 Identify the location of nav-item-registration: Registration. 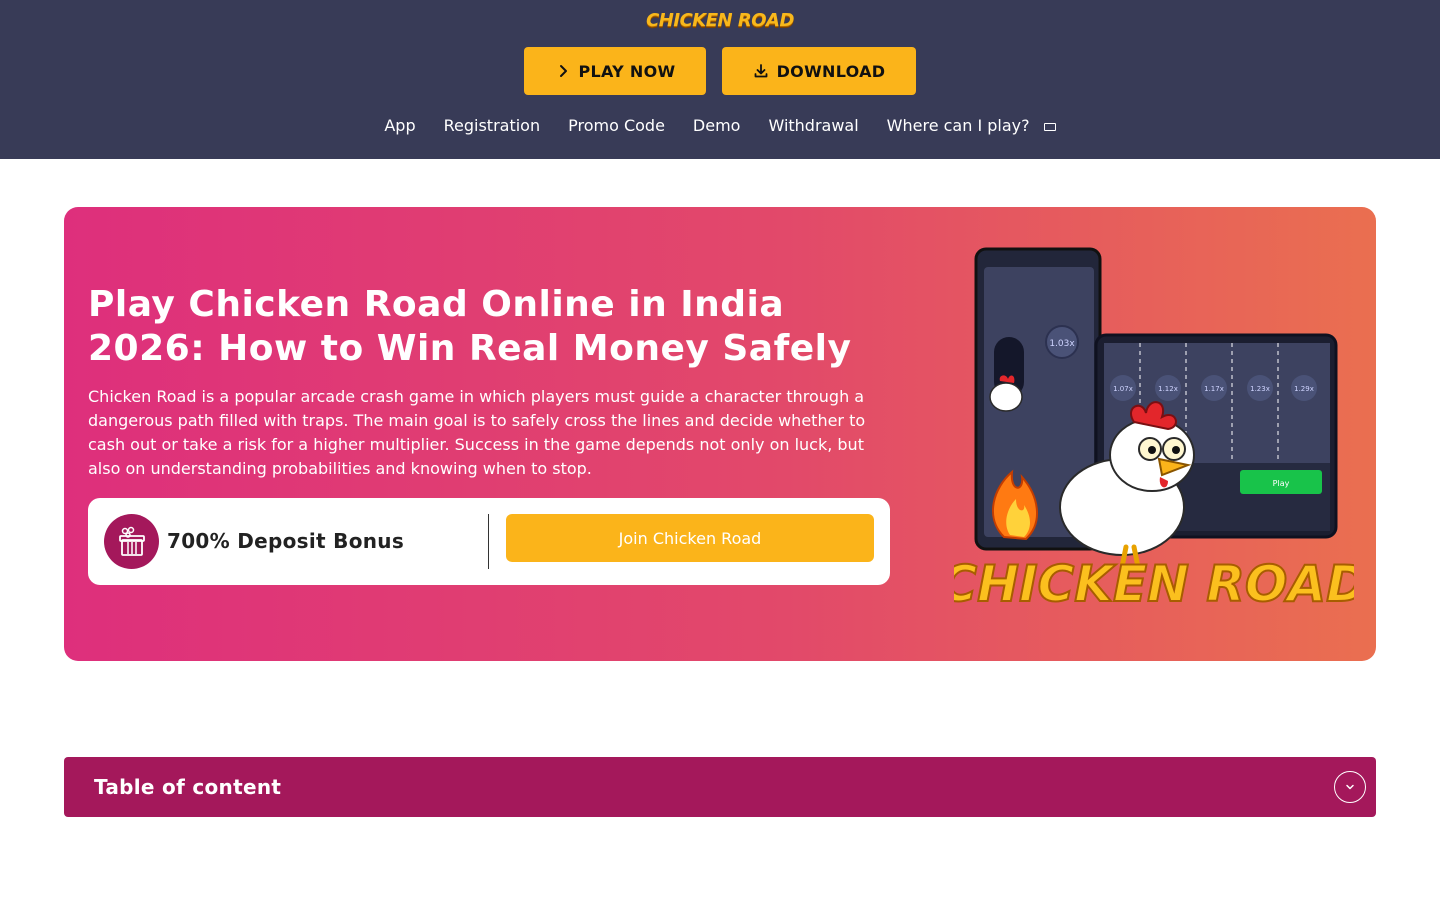
(492, 125).